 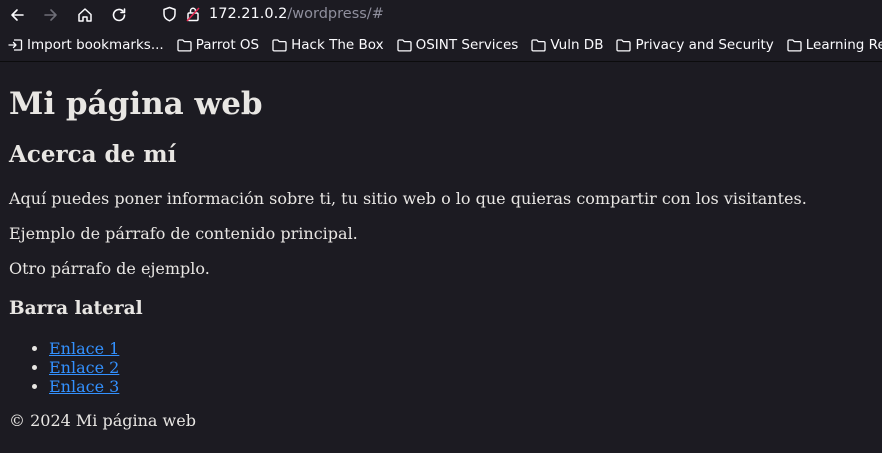 I want to click on bookmark-label: Hack The Box, so click(x=337, y=45).